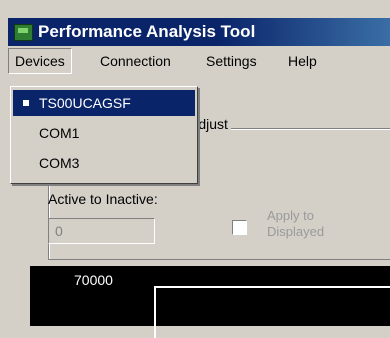 The image size is (390, 338). What do you see at coordinates (59, 133) in the screenshot?
I see `device-item-label: COM1` at bounding box center [59, 133].